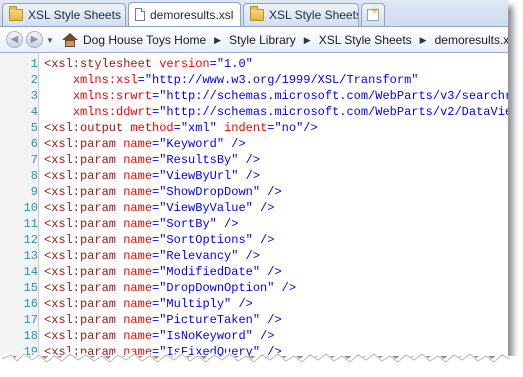  I want to click on code-text: <xsl:param name="DropDownOption" />, so click(170, 288).